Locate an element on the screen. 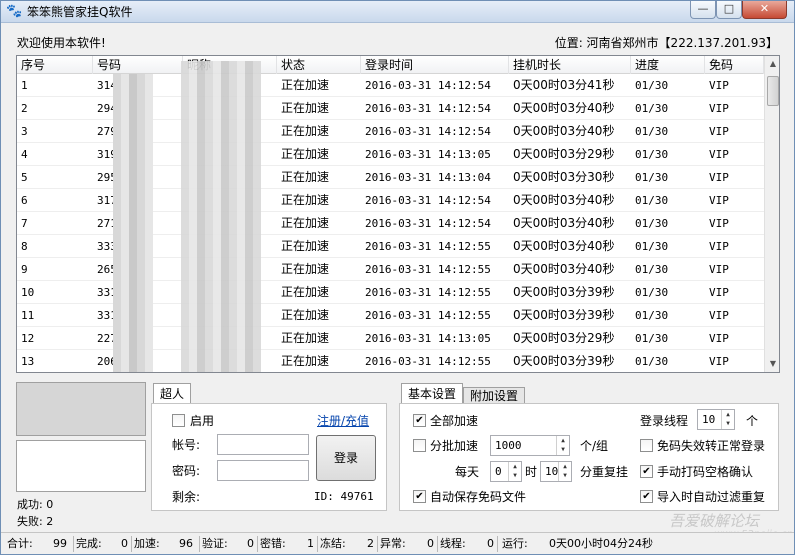 This screenshot has height=555, width=795. cell-index: 8 is located at coordinates (24, 246).